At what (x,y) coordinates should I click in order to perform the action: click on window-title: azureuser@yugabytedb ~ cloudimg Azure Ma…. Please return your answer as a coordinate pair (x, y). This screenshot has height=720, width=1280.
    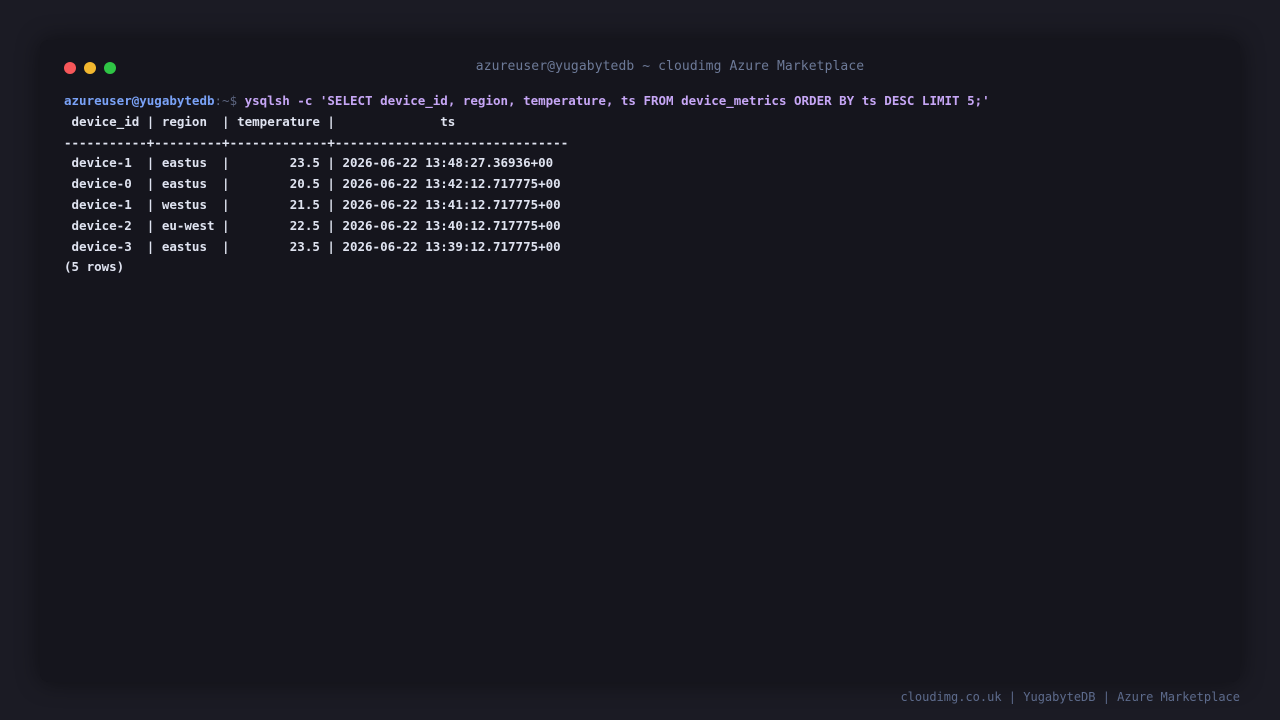
    Looking at the image, I should click on (670, 66).